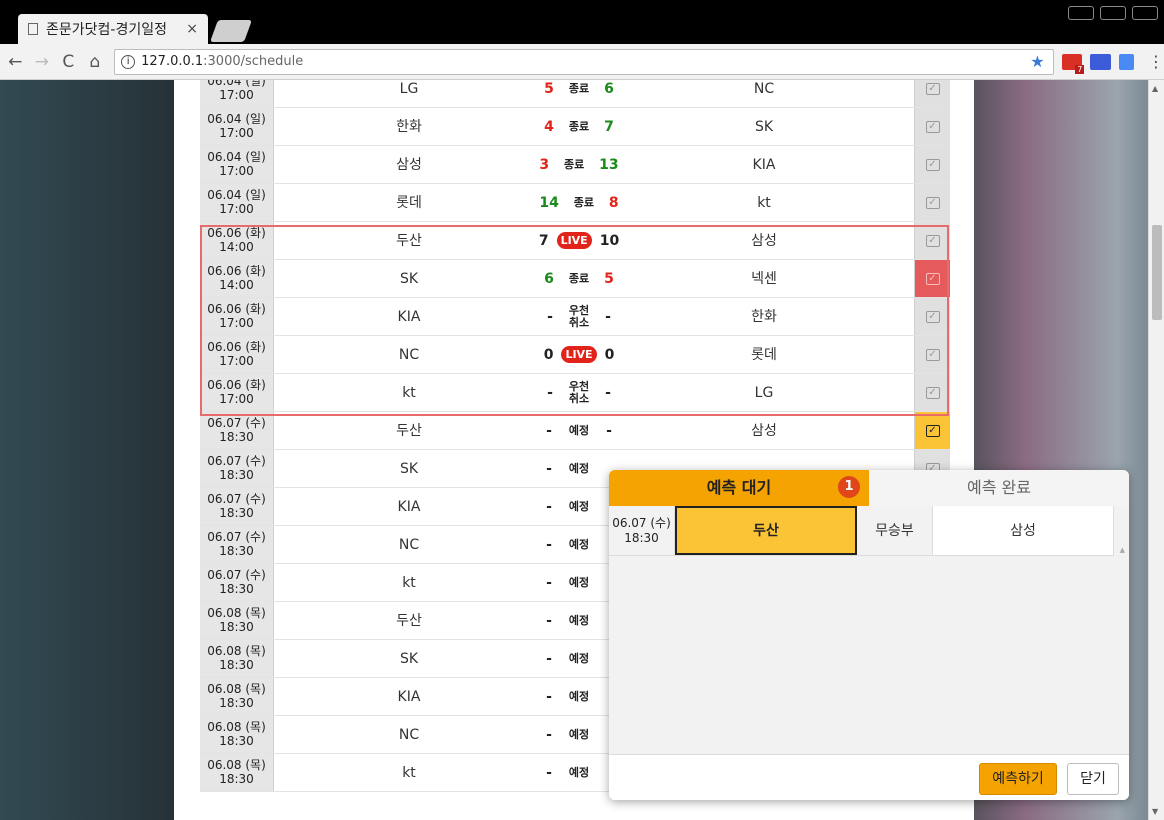  Describe the element at coordinates (409, 507) in the screenshot. I see `home-team: KIA` at that location.